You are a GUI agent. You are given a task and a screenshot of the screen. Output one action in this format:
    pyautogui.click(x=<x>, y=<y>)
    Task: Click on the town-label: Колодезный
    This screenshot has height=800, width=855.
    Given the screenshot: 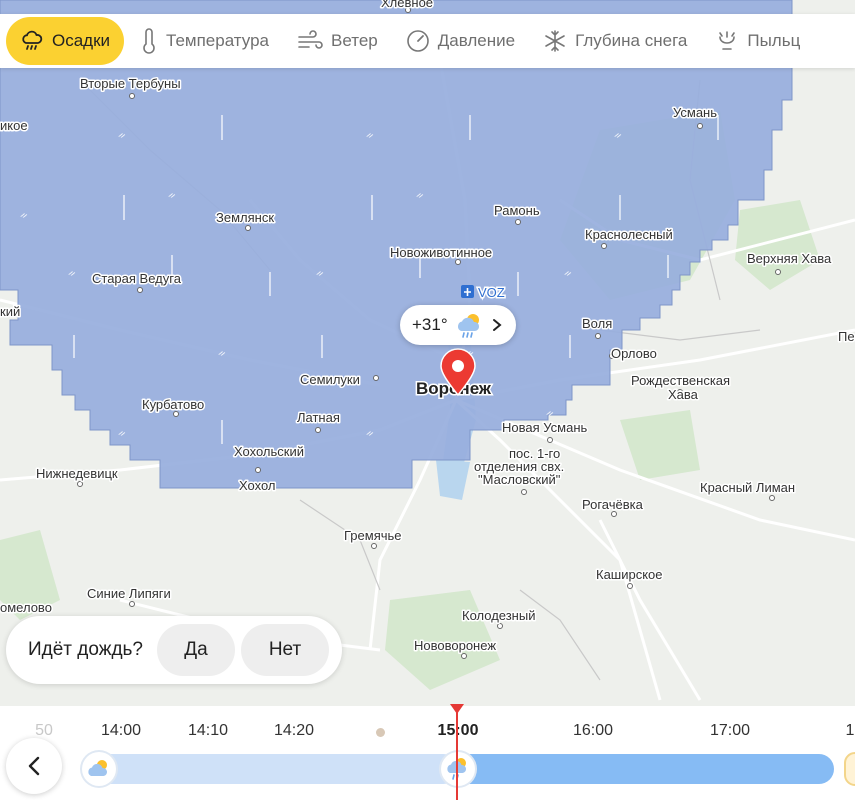 What is the action you would take?
    pyautogui.click(x=498, y=615)
    